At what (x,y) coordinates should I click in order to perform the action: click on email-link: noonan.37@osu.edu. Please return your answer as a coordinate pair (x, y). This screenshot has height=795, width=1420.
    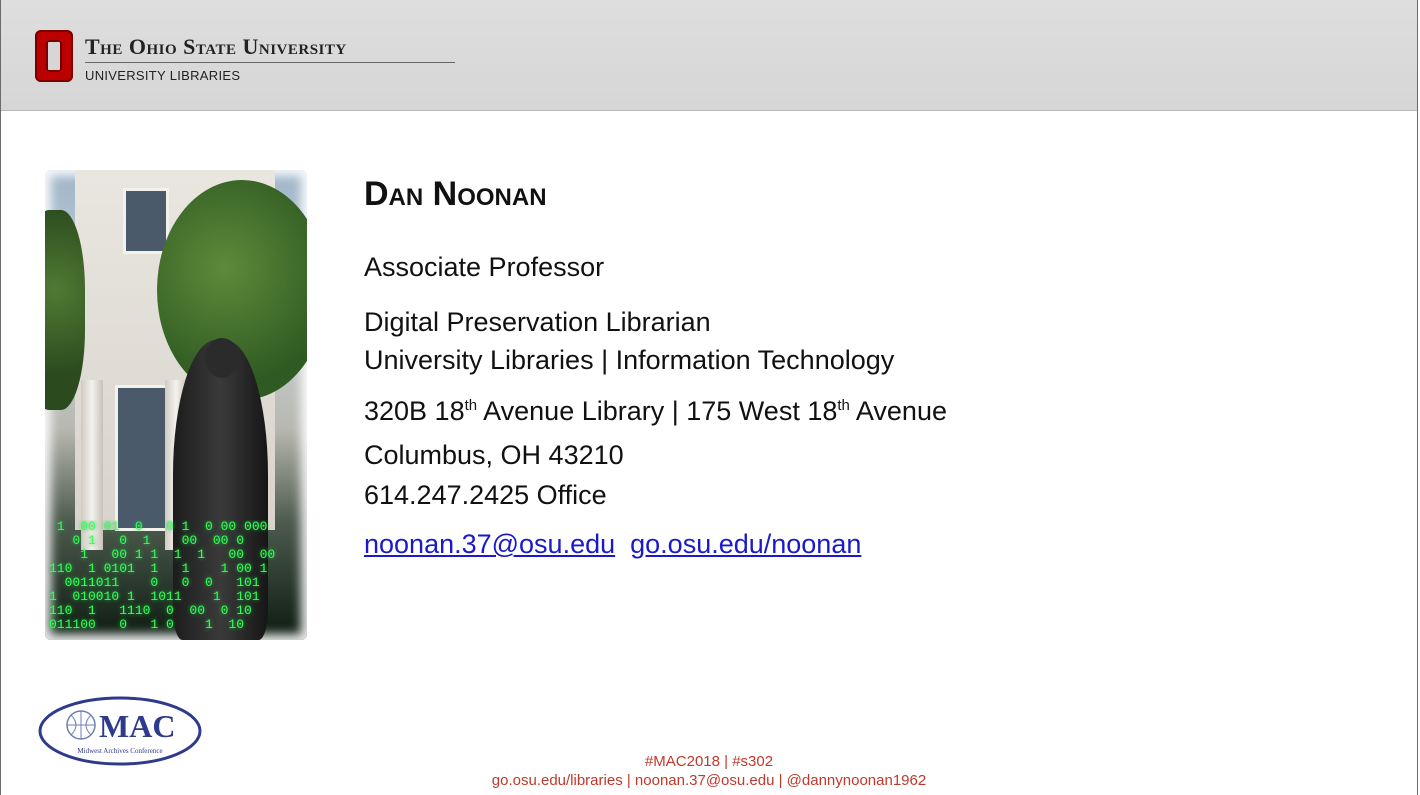
    Looking at the image, I should click on (489, 544).